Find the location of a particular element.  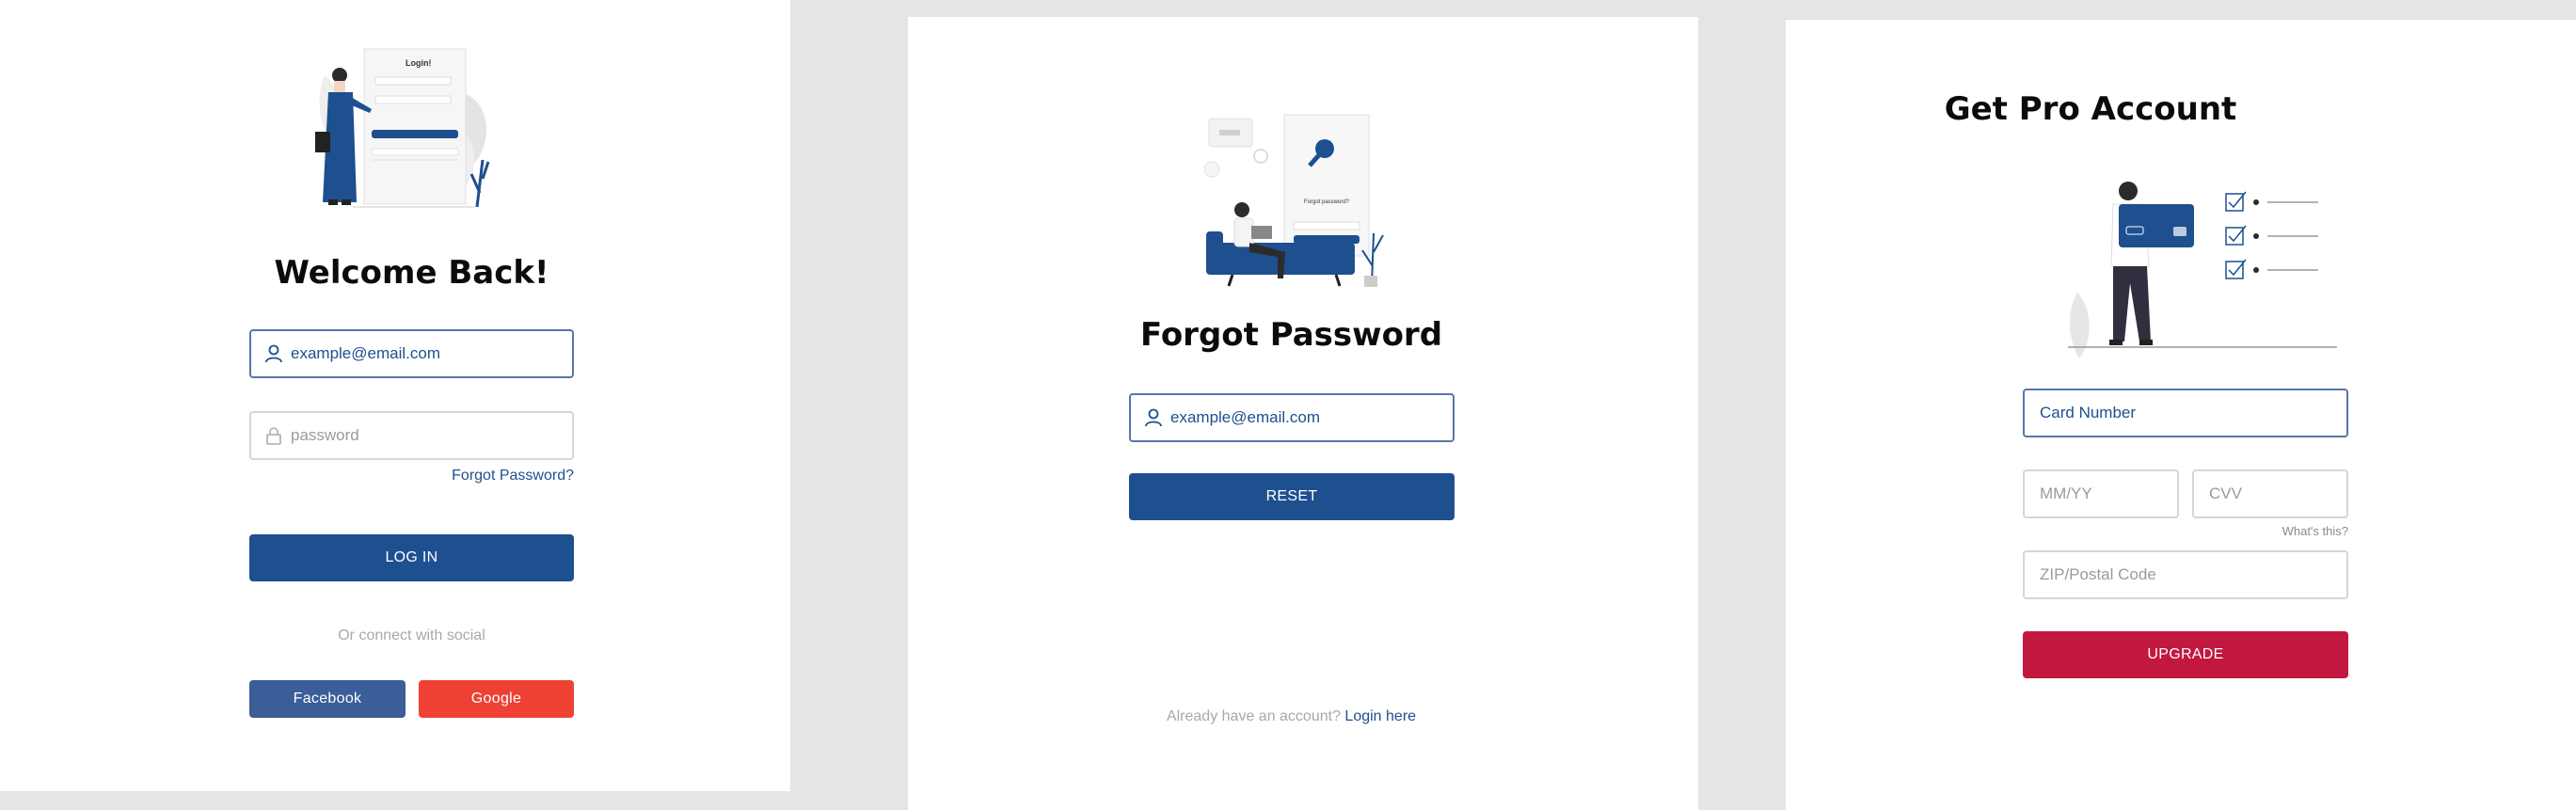

reset-button: RESET is located at coordinates (1292, 496).